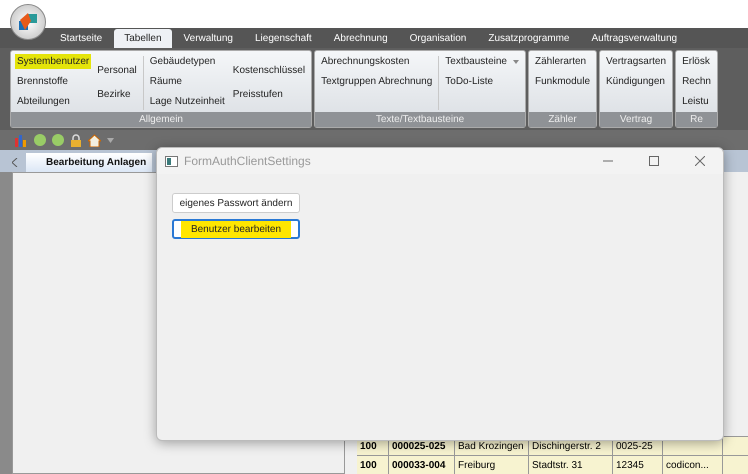 The image size is (748, 474). What do you see at coordinates (636, 61) in the screenshot?
I see `ribbon-button: Vertragsarten` at bounding box center [636, 61].